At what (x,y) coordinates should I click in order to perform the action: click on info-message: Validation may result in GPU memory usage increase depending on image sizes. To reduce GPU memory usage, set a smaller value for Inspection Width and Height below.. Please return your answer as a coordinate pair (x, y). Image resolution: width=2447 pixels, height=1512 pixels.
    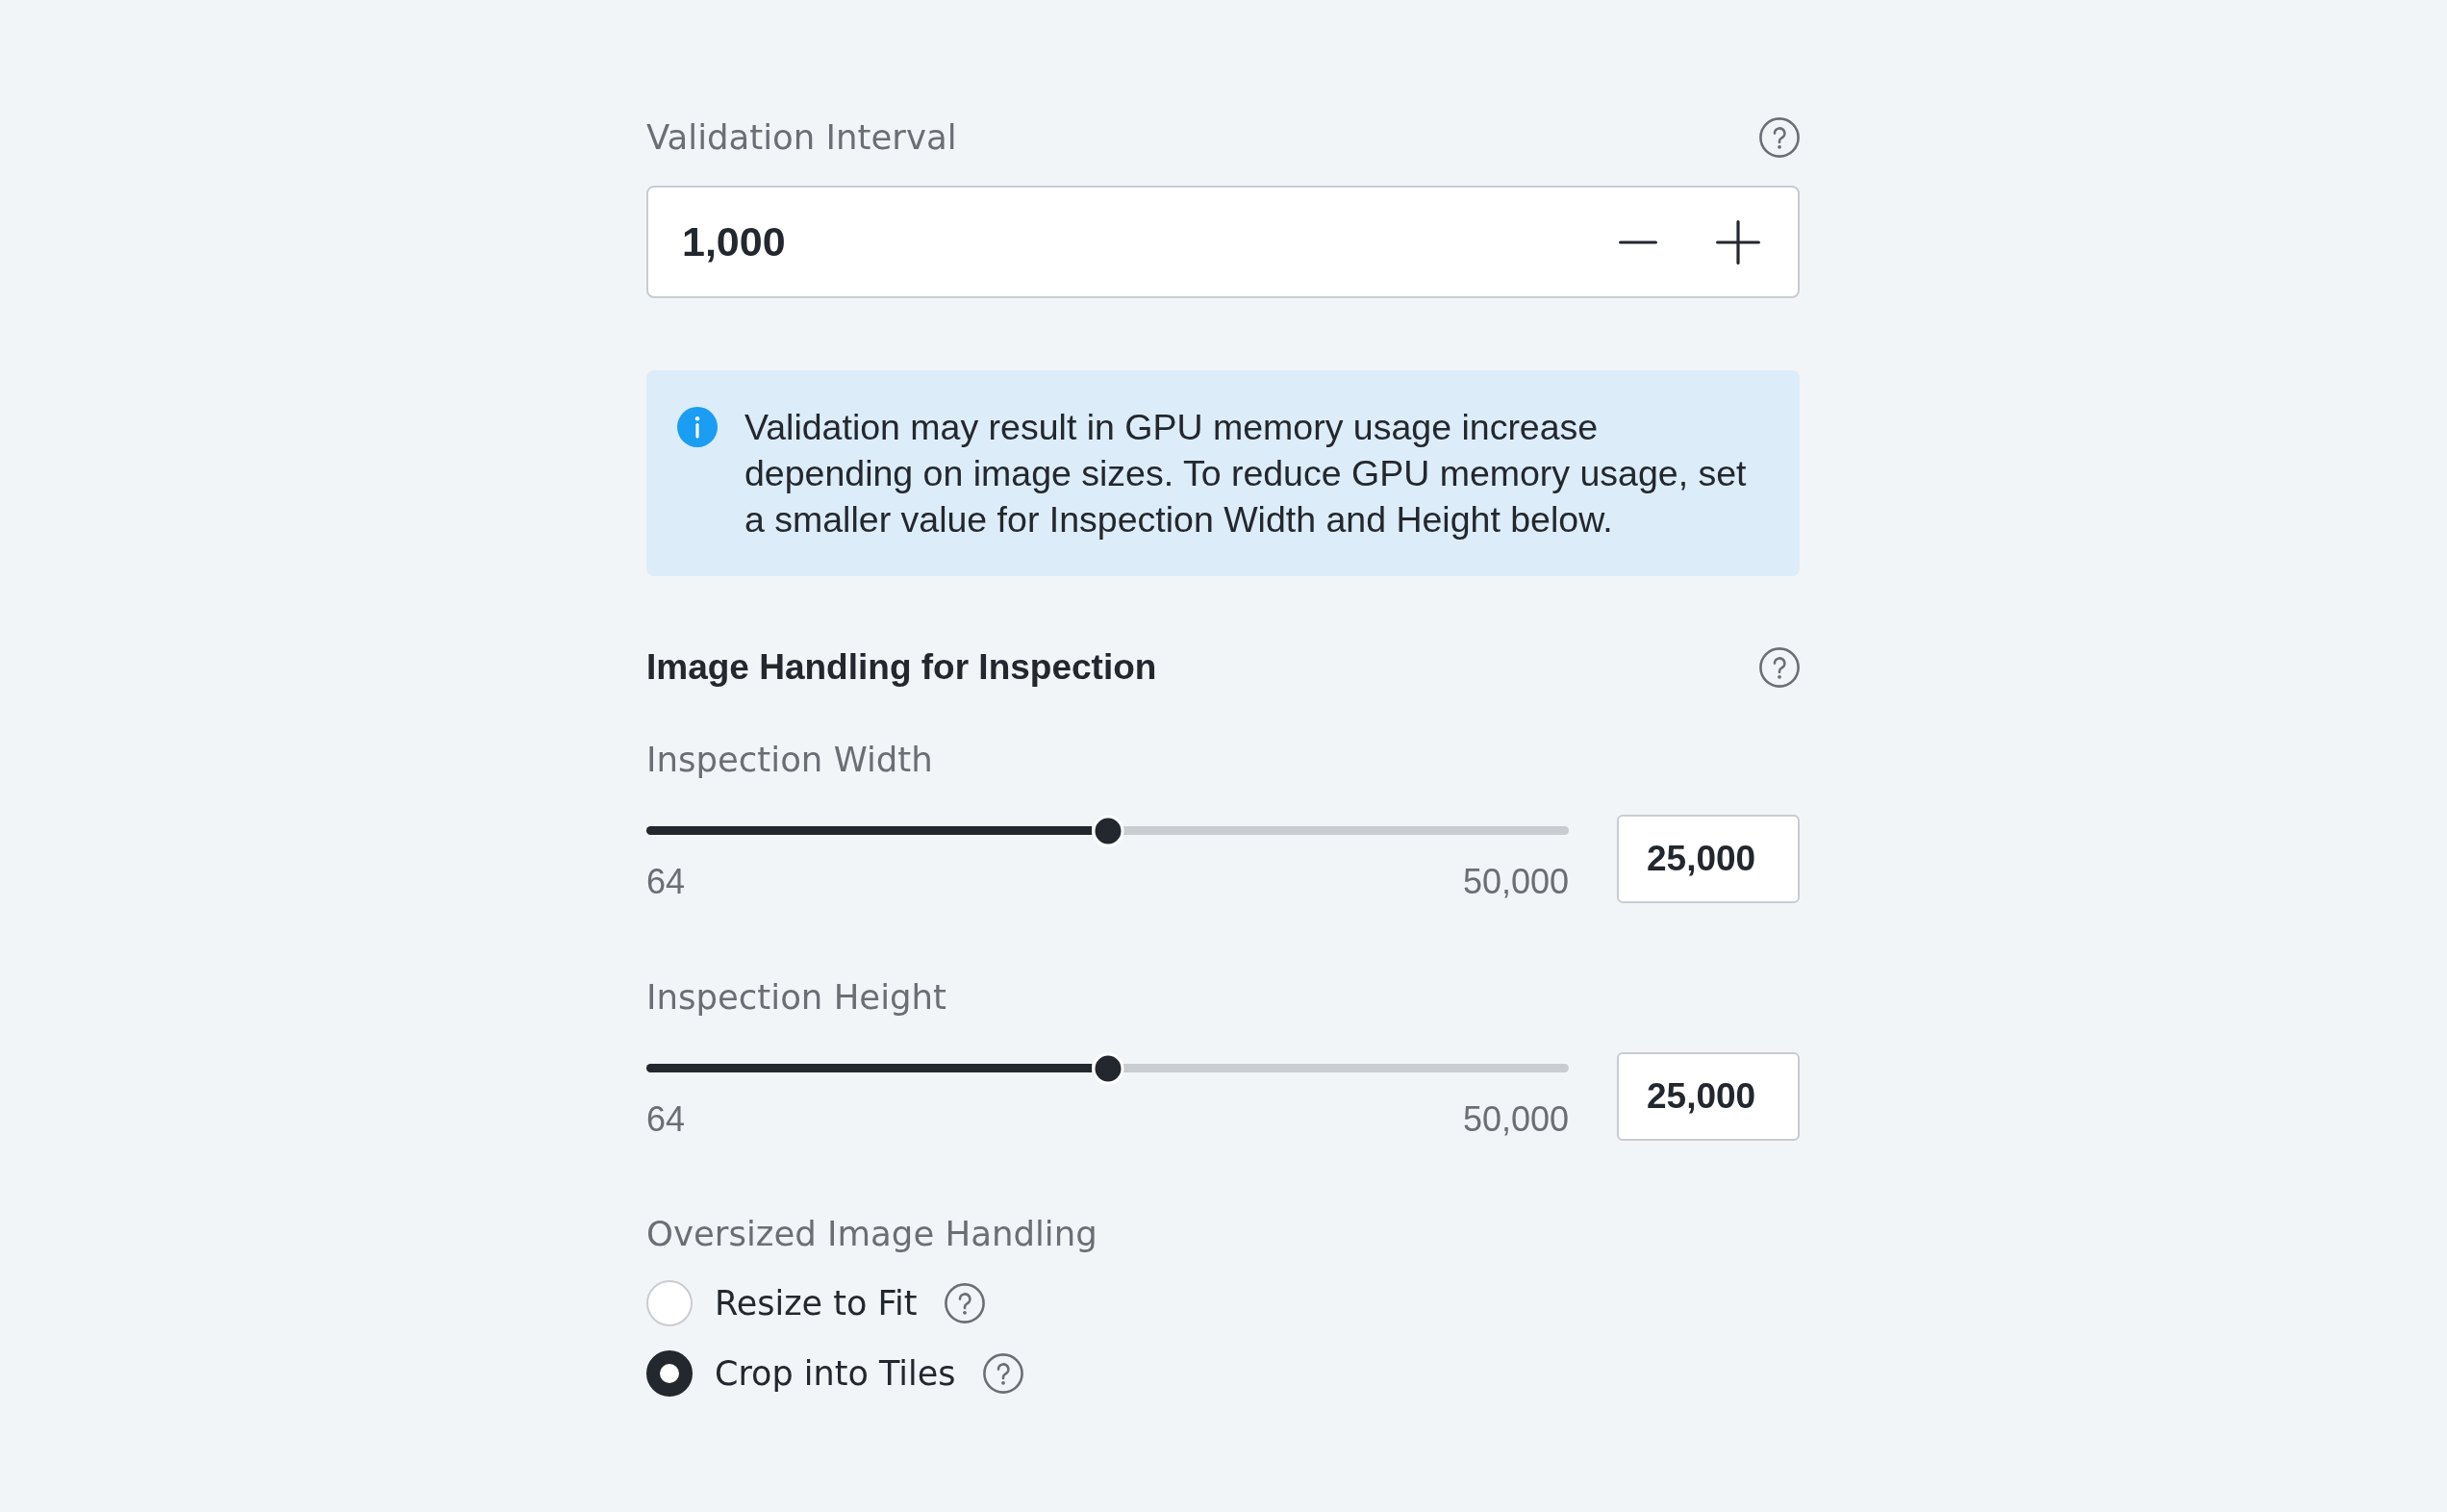
    Looking at the image, I should click on (1246, 474).